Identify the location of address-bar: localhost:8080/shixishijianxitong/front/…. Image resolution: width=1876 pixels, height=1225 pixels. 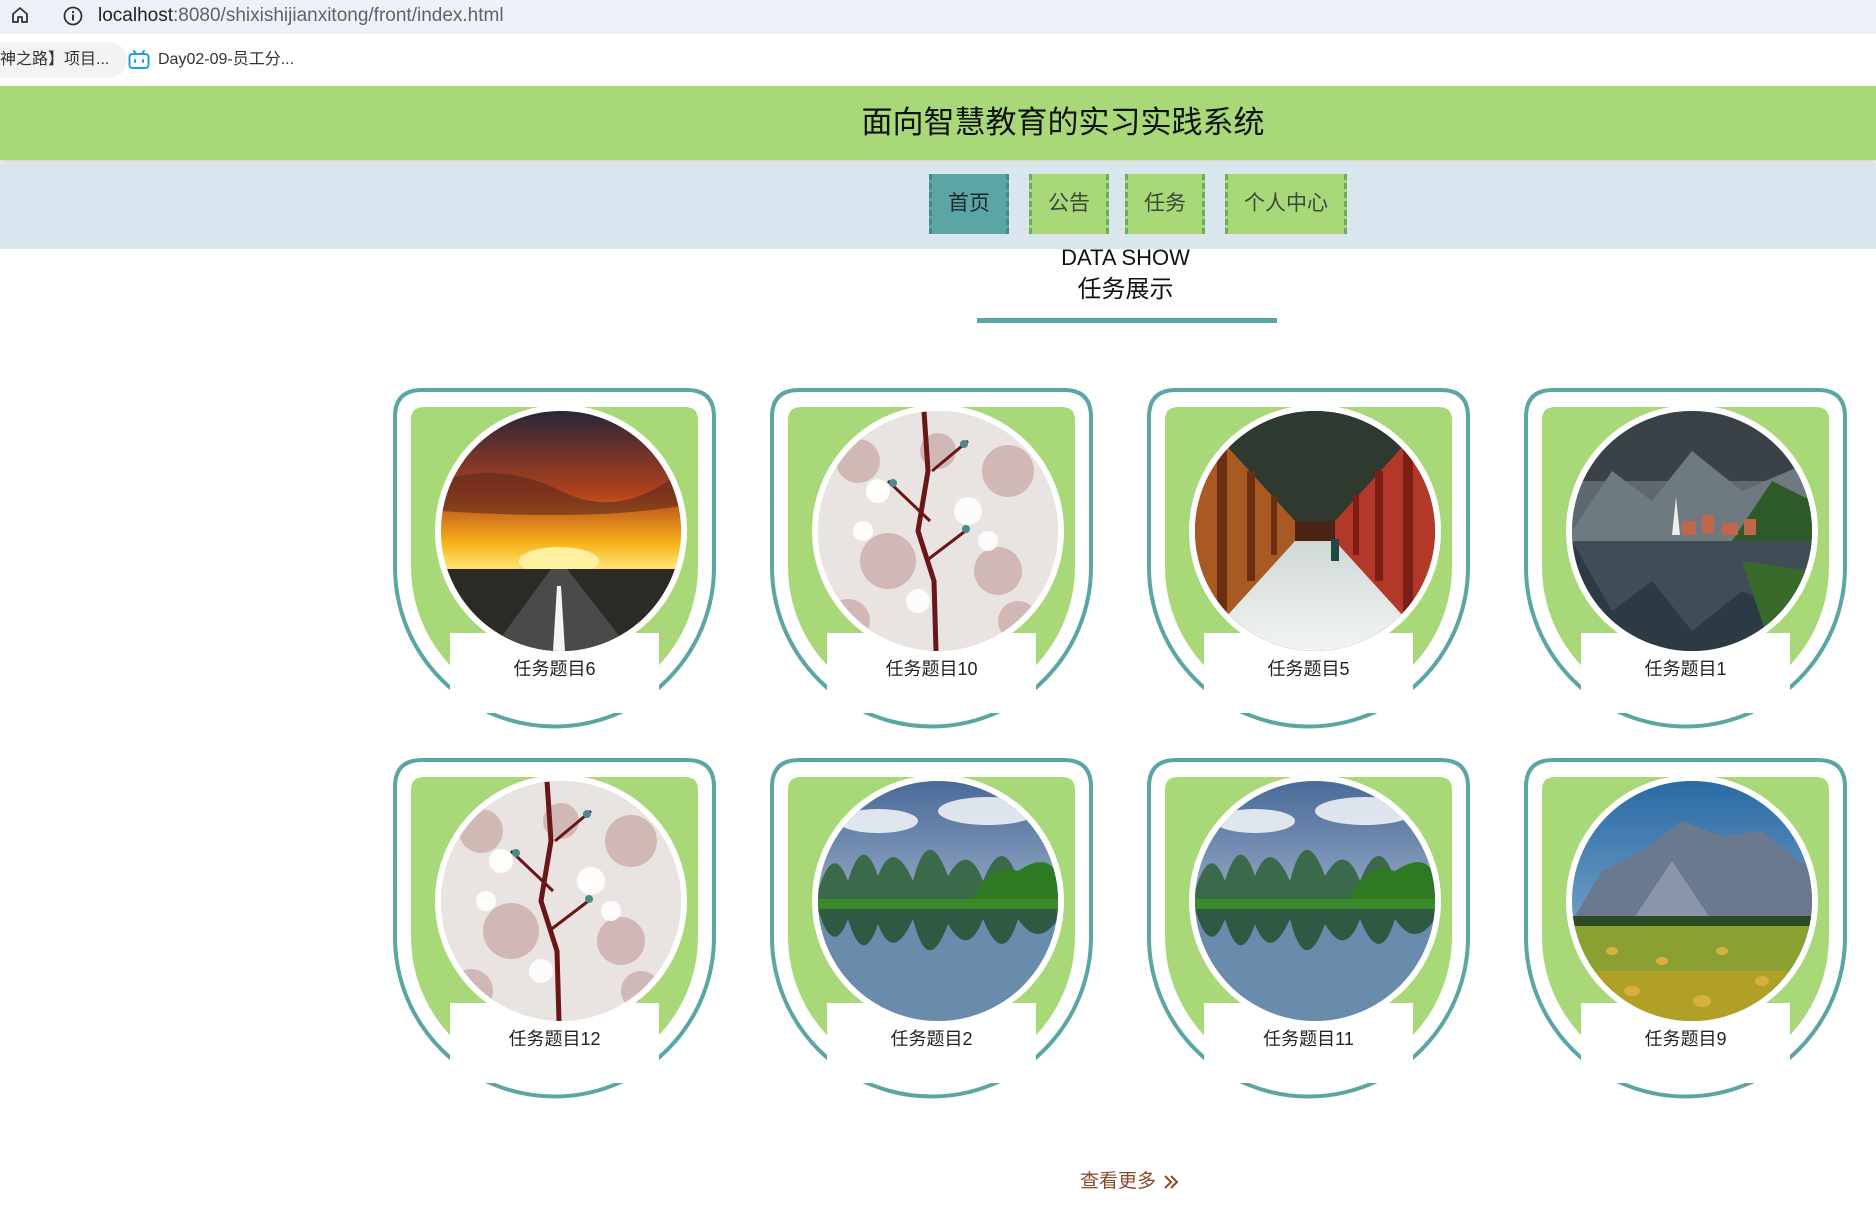
(938, 17).